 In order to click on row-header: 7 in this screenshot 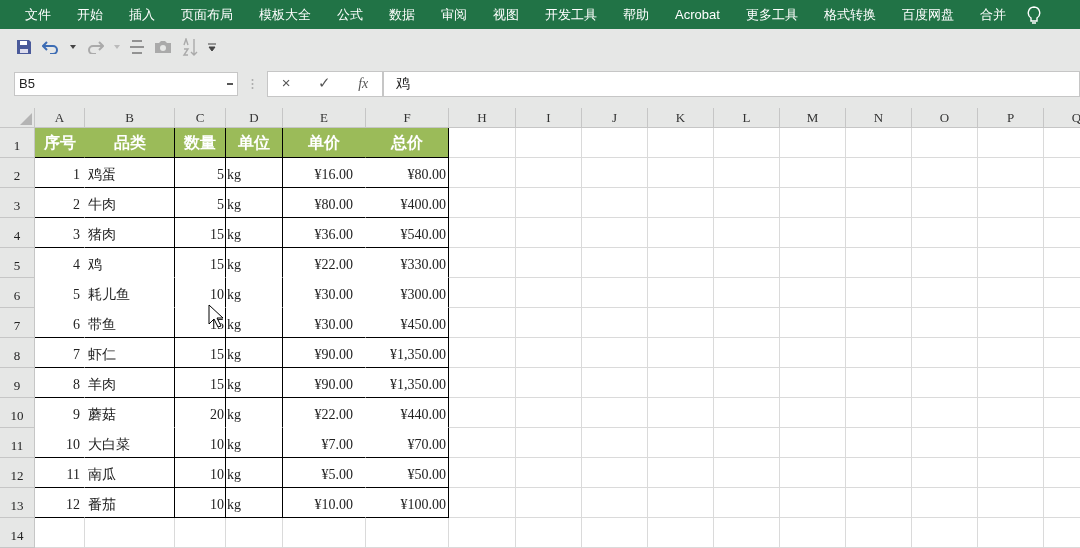, I will do `click(17, 323)`.